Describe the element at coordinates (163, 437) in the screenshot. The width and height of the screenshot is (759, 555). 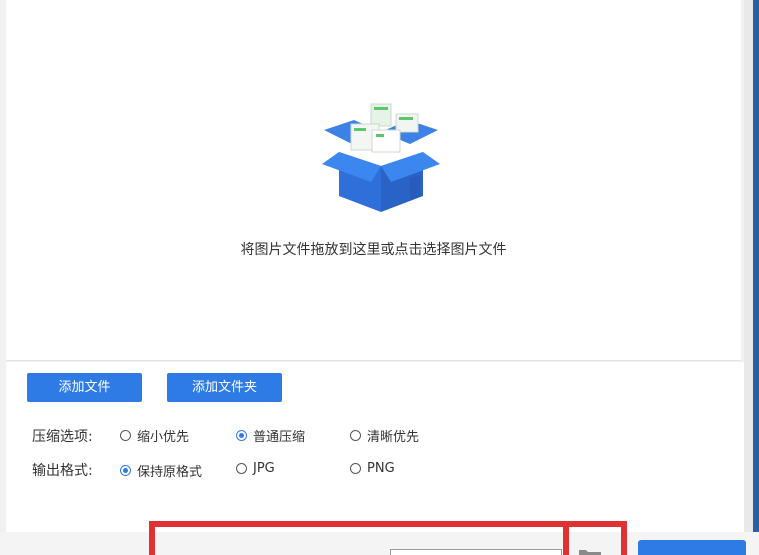
I see `radio-label: 缩小优先` at that location.